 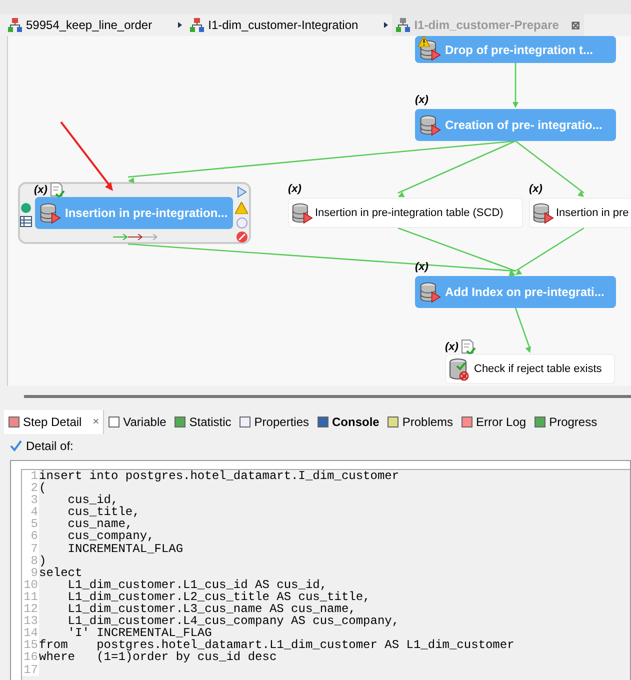 What do you see at coordinates (242, 237) in the screenshot?
I see `stop-icon` at bounding box center [242, 237].